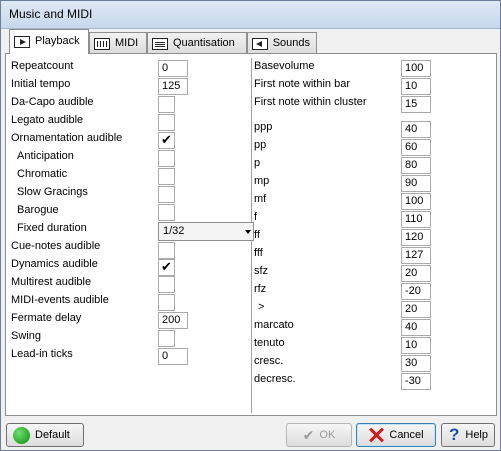 Image resolution: width=501 pixels, height=451 pixels. I want to click on basevolume-label: Basevolume, so click(284, 66).